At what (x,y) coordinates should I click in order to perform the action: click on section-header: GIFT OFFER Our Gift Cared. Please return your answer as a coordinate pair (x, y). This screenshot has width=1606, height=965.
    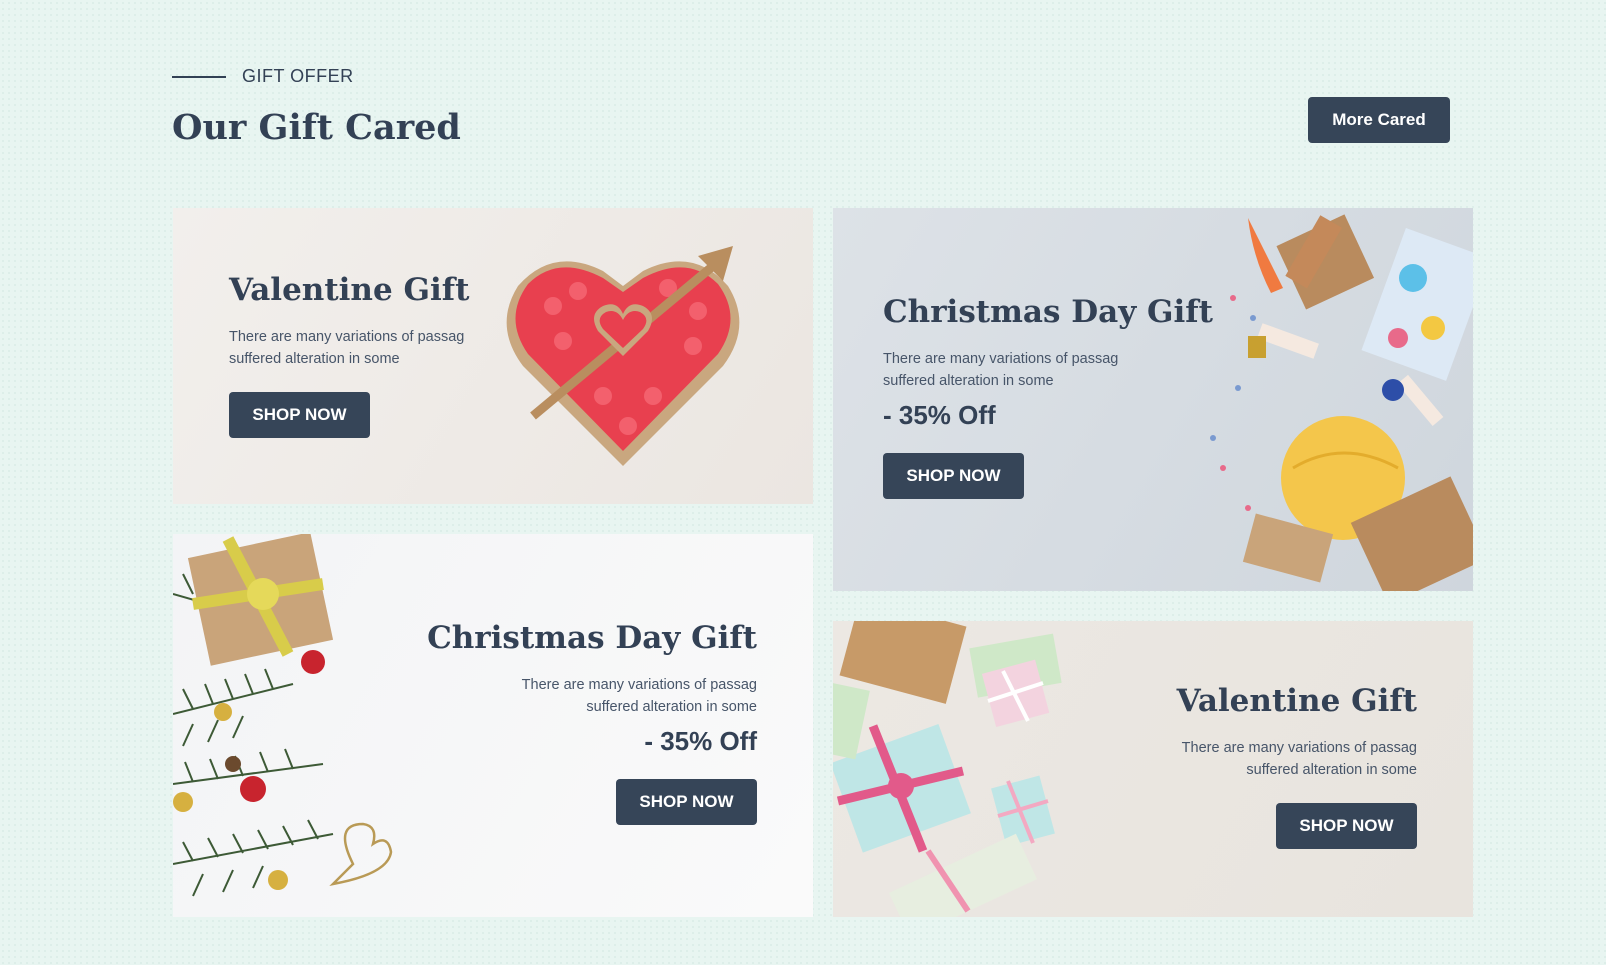
    Looking at the image, I should click on (812, 107).